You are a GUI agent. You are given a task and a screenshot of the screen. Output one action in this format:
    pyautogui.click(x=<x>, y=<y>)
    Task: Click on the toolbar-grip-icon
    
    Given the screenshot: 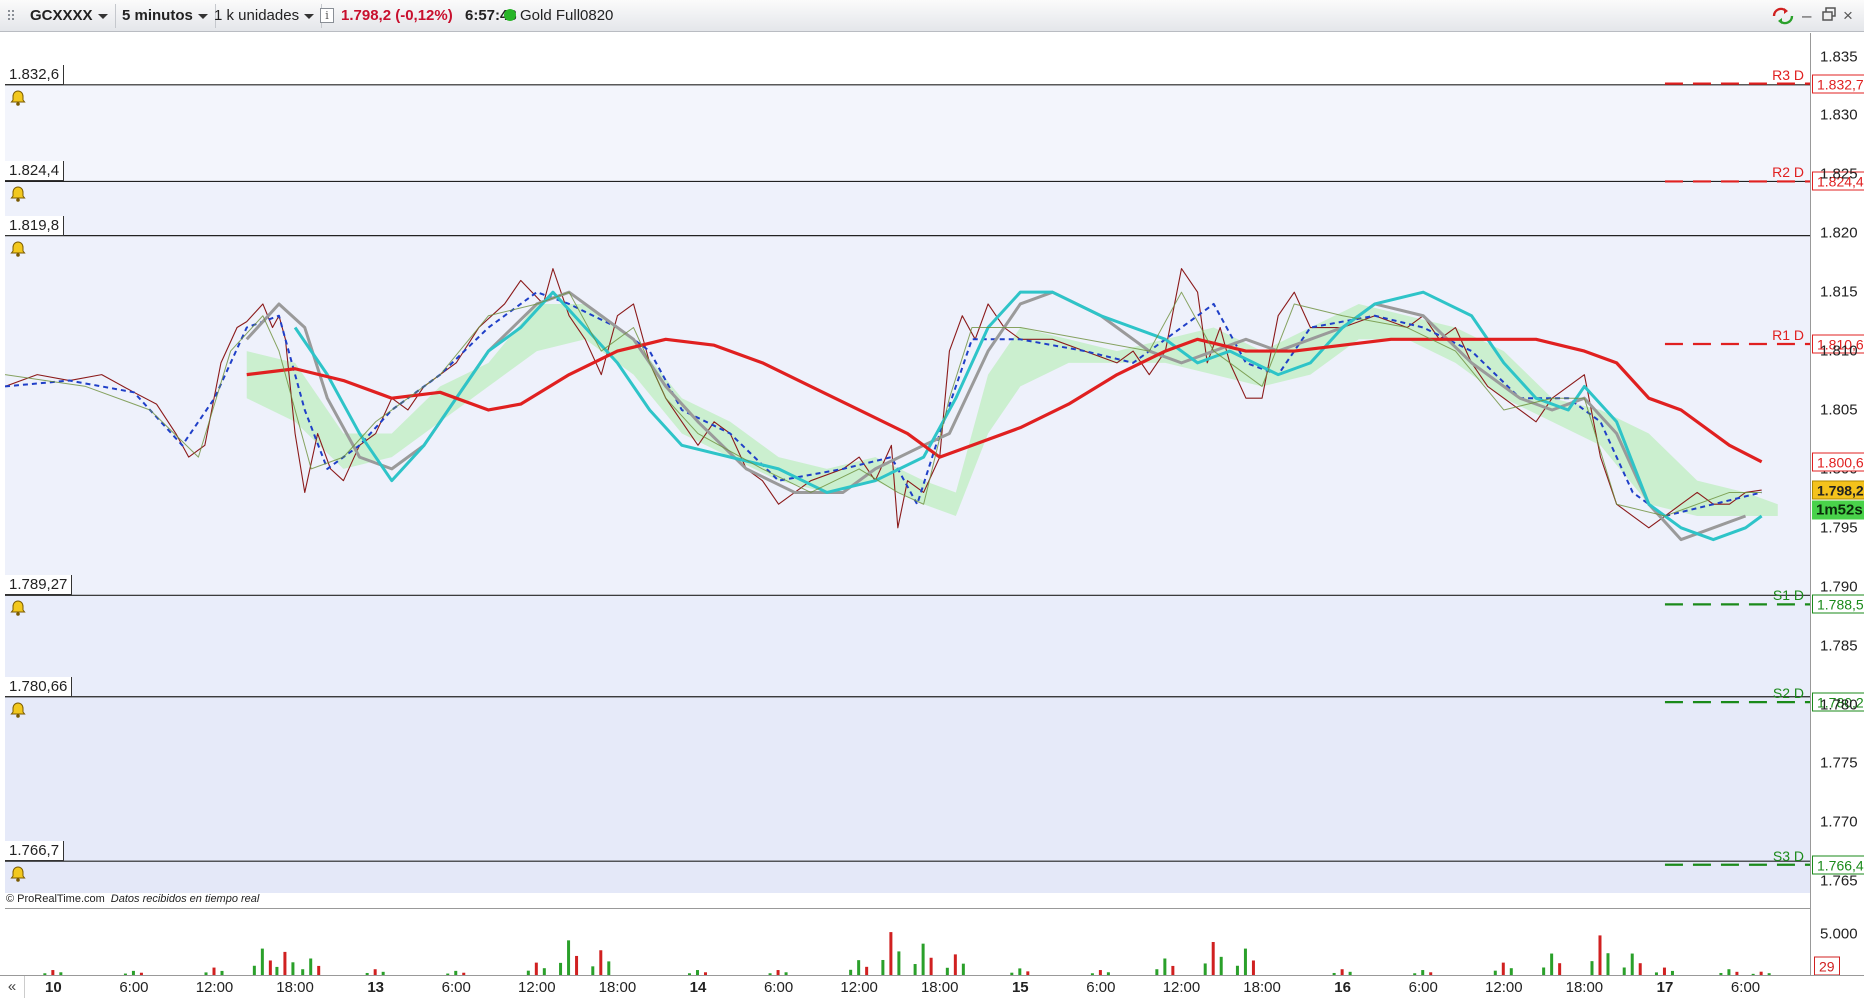 What is the action you would take?
    pyautogui.click(x=11, y=16)
    